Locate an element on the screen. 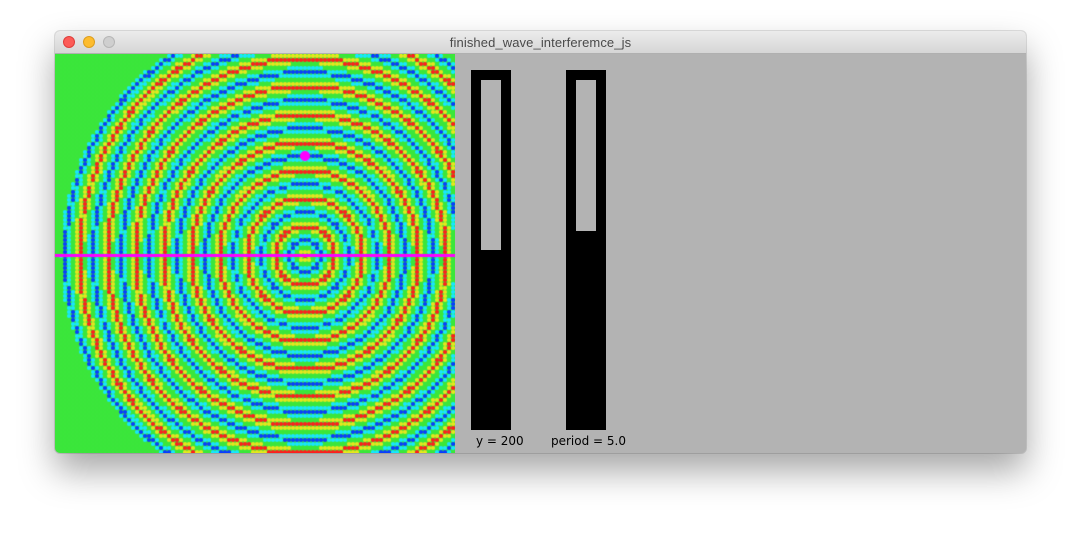  y-slider-track is located at coordinates (491, 250).